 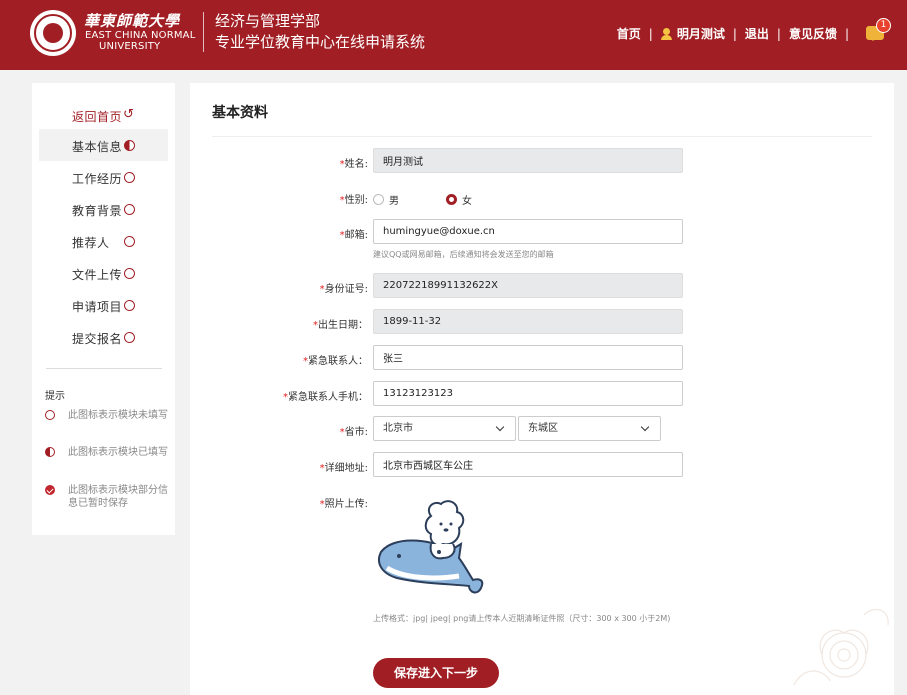 What do you see at coordinates (132, 21) in the screenshot?
I see `university-name-cn: 華東師範大學` at bounding box center [132, 21].